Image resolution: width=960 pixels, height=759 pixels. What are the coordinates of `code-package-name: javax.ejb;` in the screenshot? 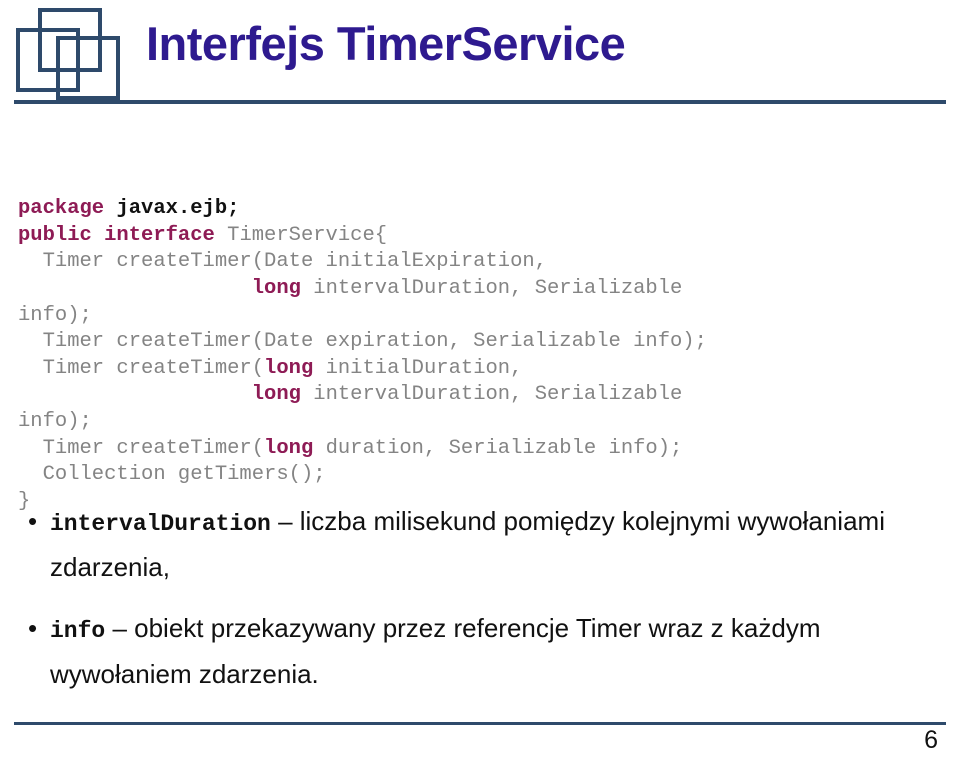 It's located at (178, 209).